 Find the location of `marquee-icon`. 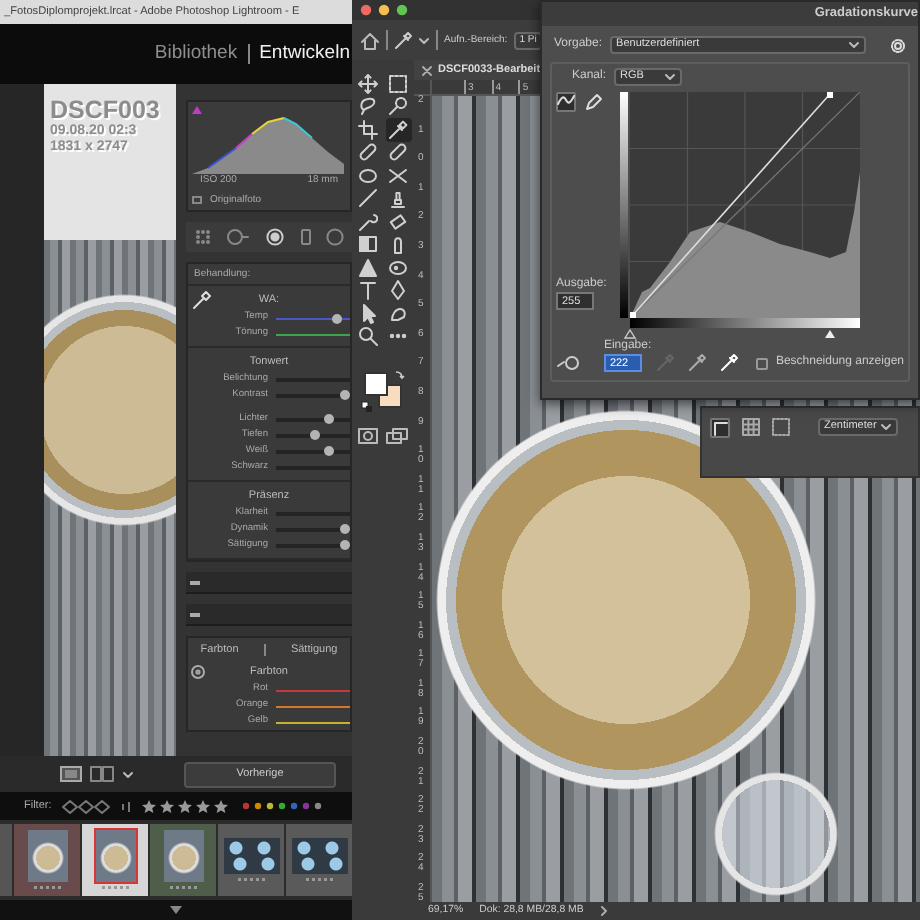

marquee-icon is located at coordinates (398, 83).